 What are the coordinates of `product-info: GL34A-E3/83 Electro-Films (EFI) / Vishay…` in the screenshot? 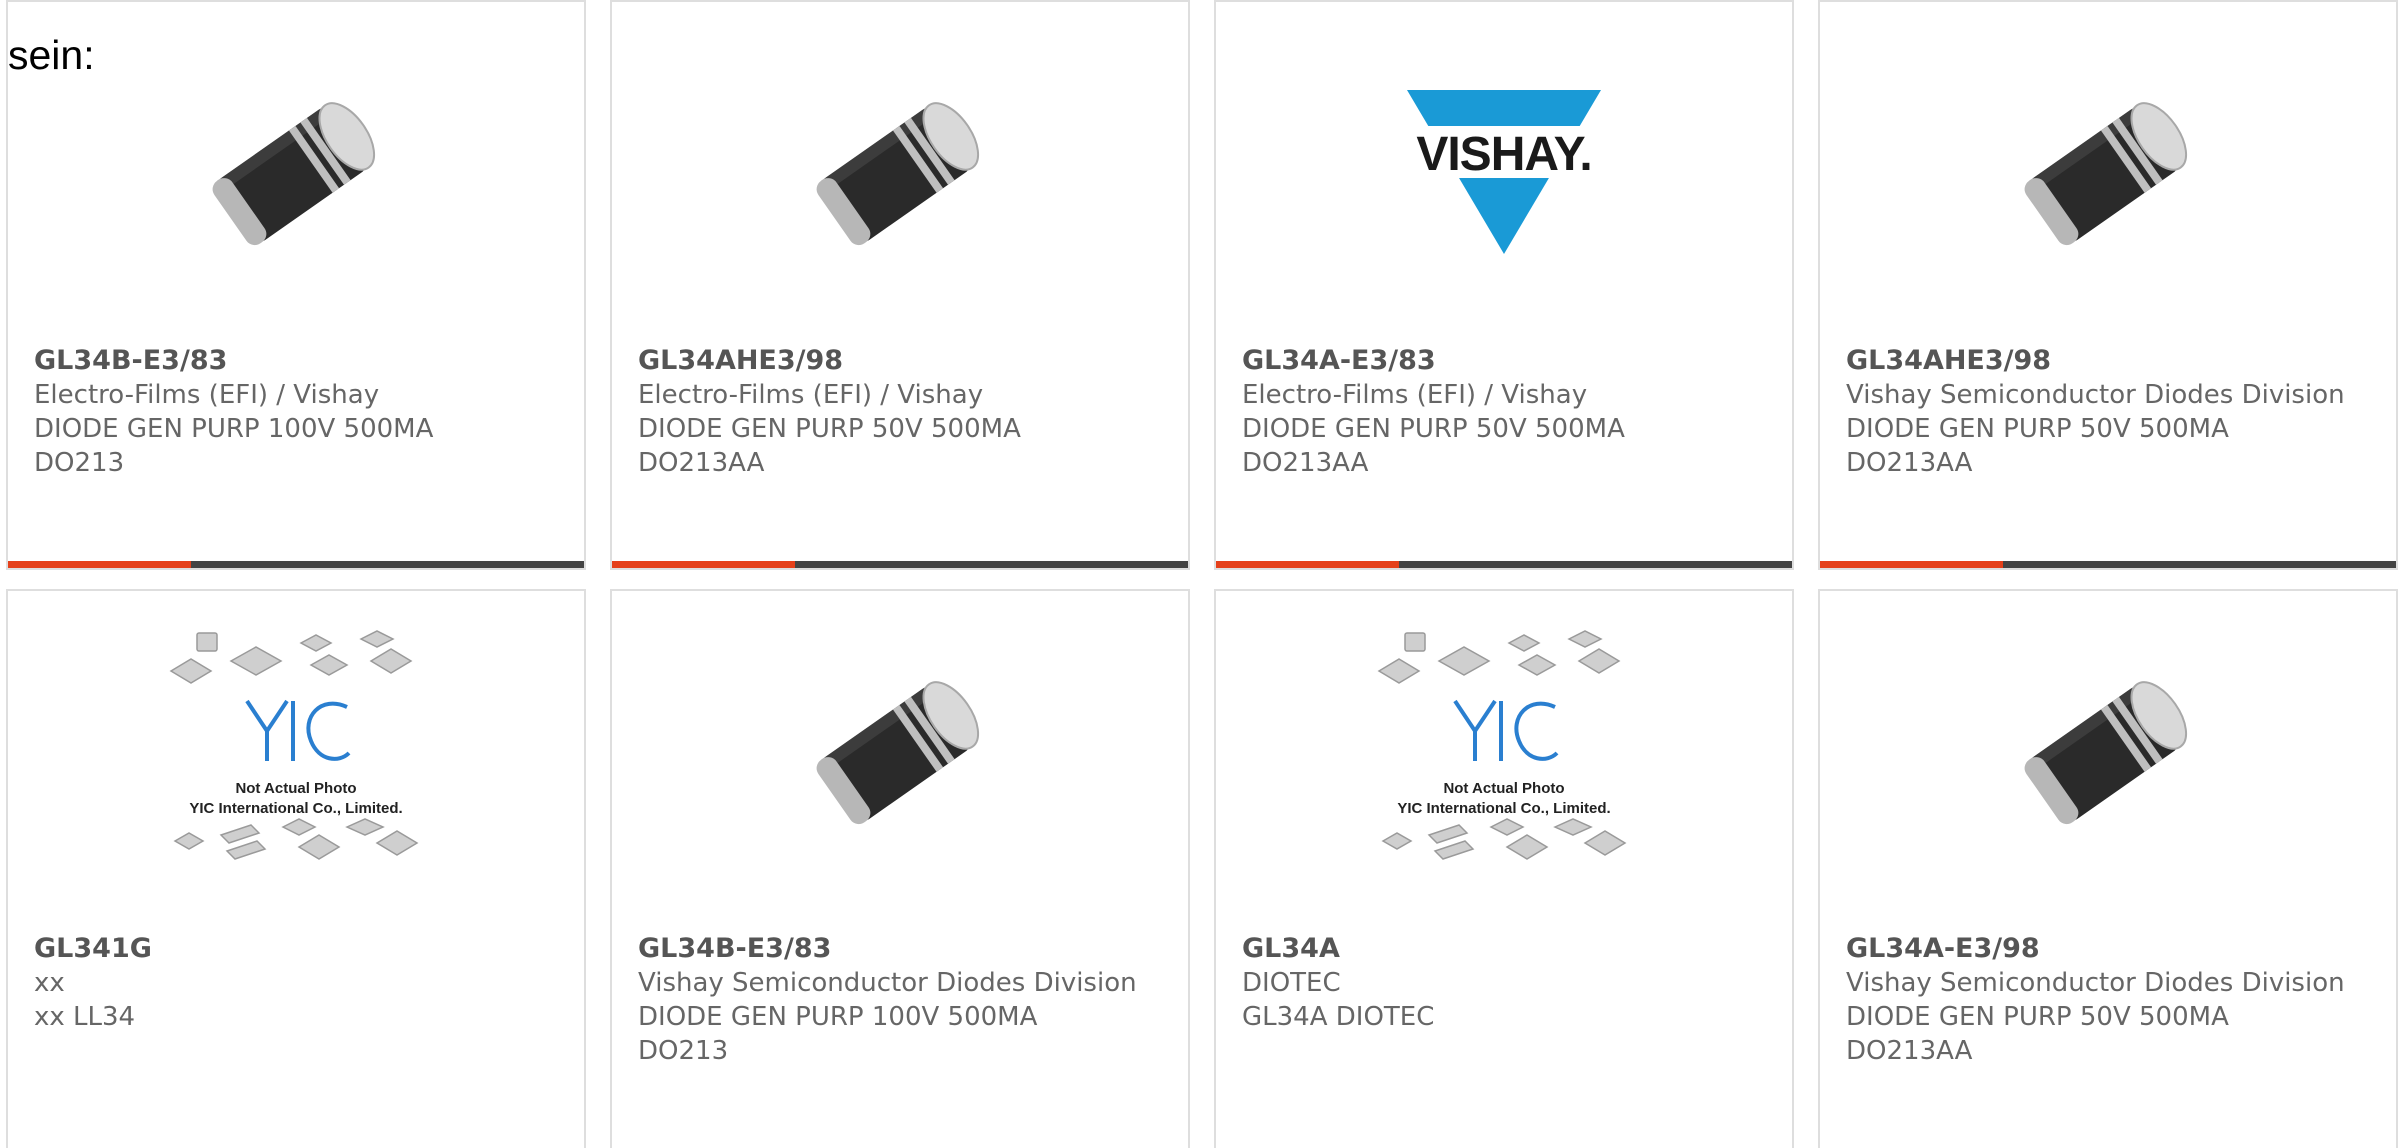 It's located at (1507, 412).